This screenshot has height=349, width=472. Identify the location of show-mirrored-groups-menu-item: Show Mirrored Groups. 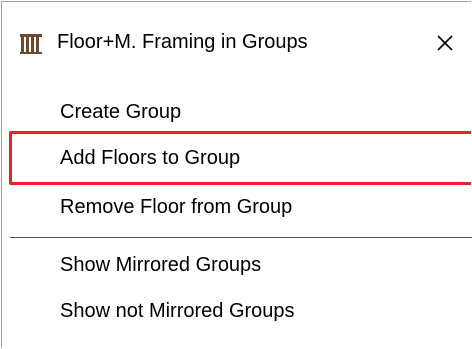
(237, 265).